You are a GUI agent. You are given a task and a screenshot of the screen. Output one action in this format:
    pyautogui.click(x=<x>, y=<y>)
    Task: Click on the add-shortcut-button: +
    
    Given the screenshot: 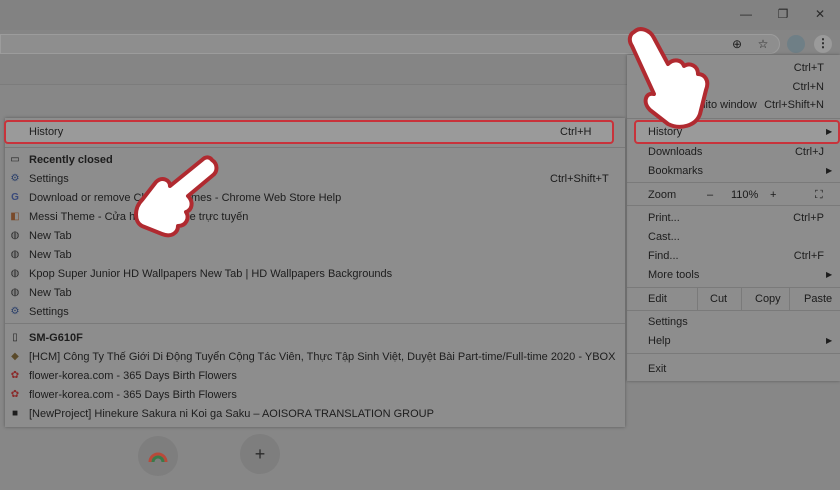 What is the action you would take?
    pyautogui.click(x=260, y=454)
    